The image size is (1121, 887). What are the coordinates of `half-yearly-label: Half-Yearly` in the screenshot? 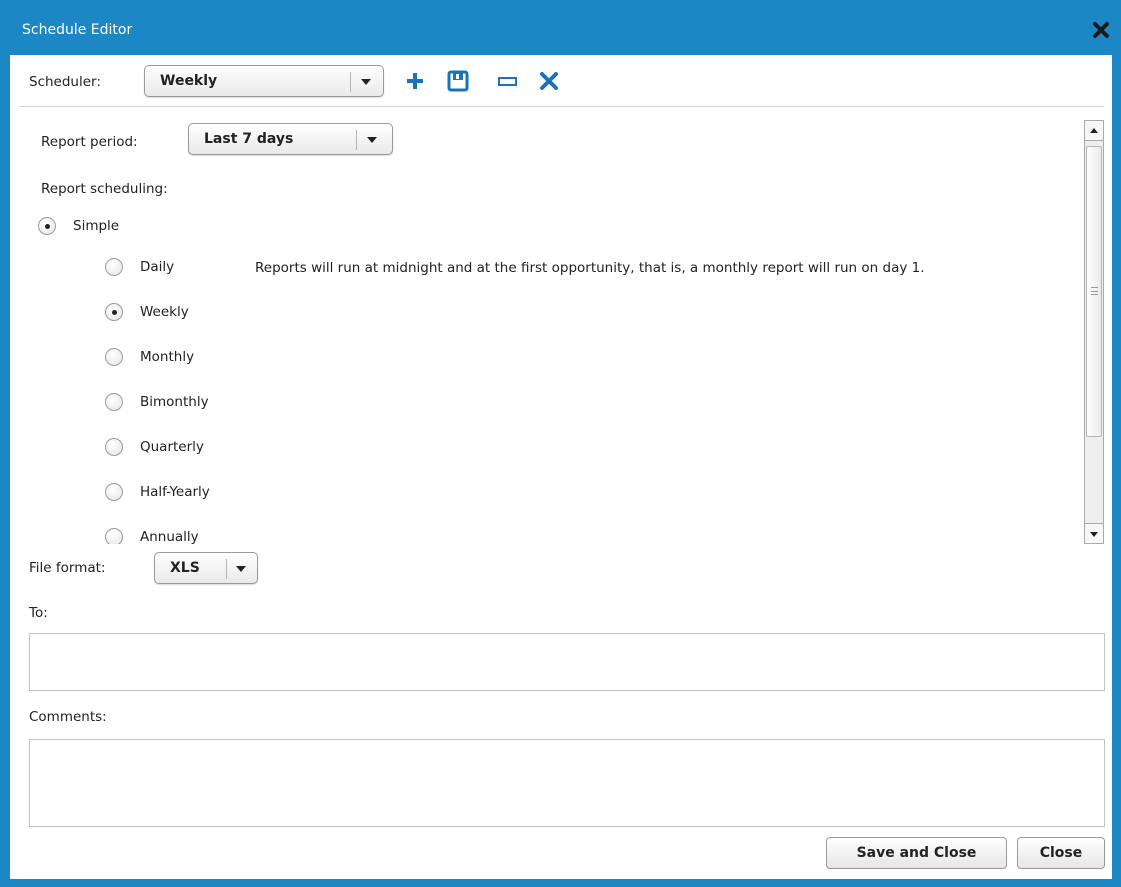 It's located at (175, 492).